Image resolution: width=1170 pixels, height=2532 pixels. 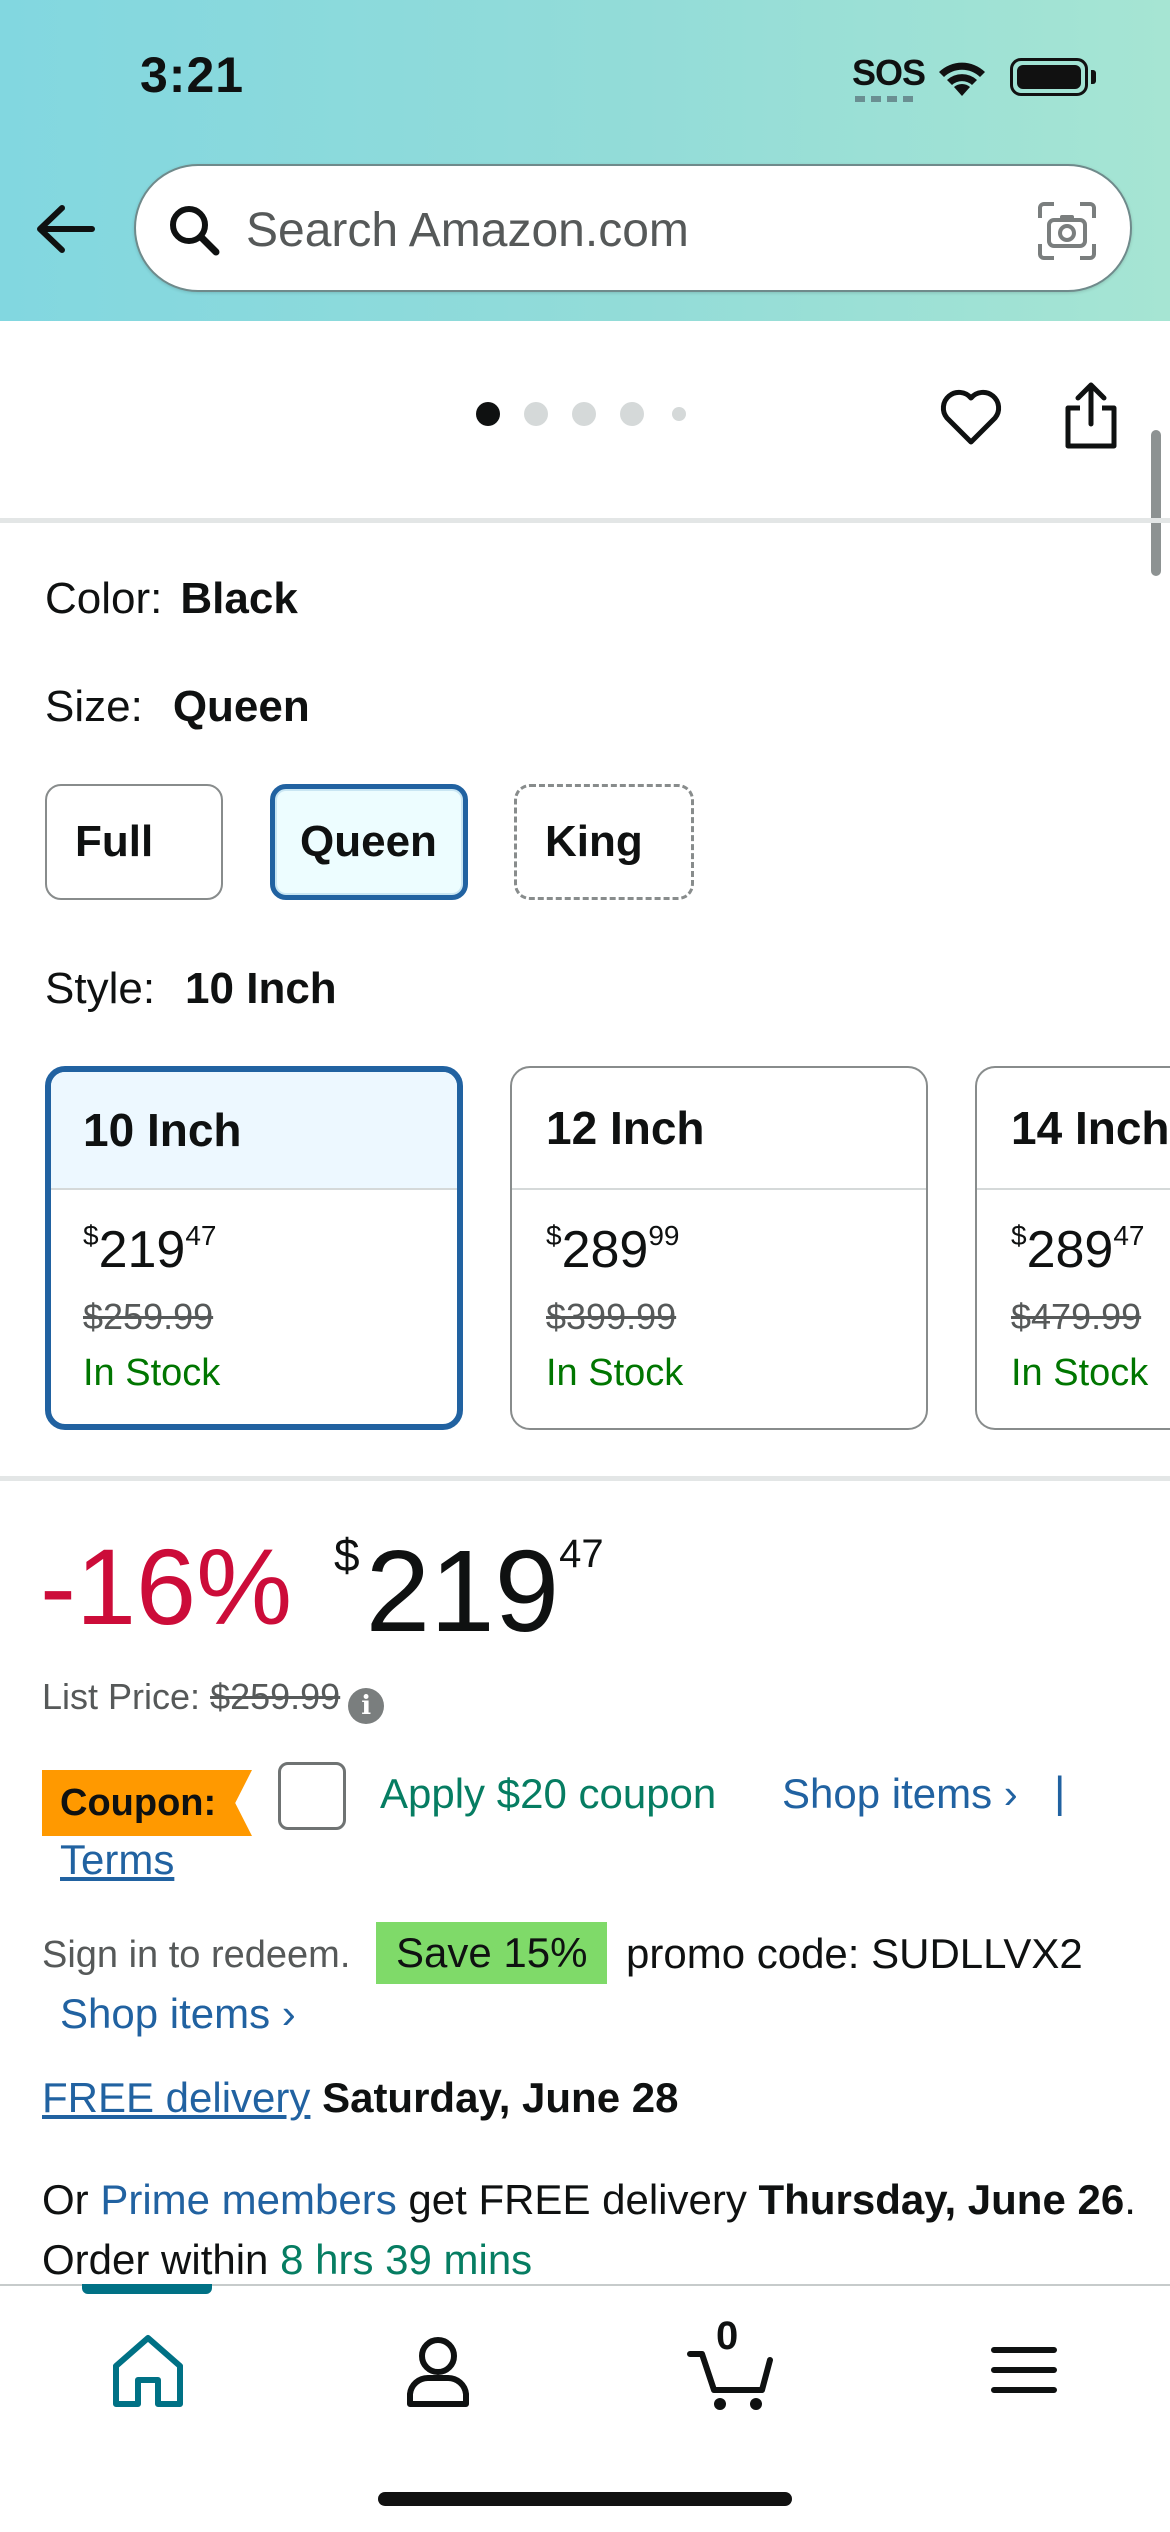 What do you see at coordinates (114, 841) in the screenshot?
I see `size-option-label: Full` at bounding box center [114, 841].